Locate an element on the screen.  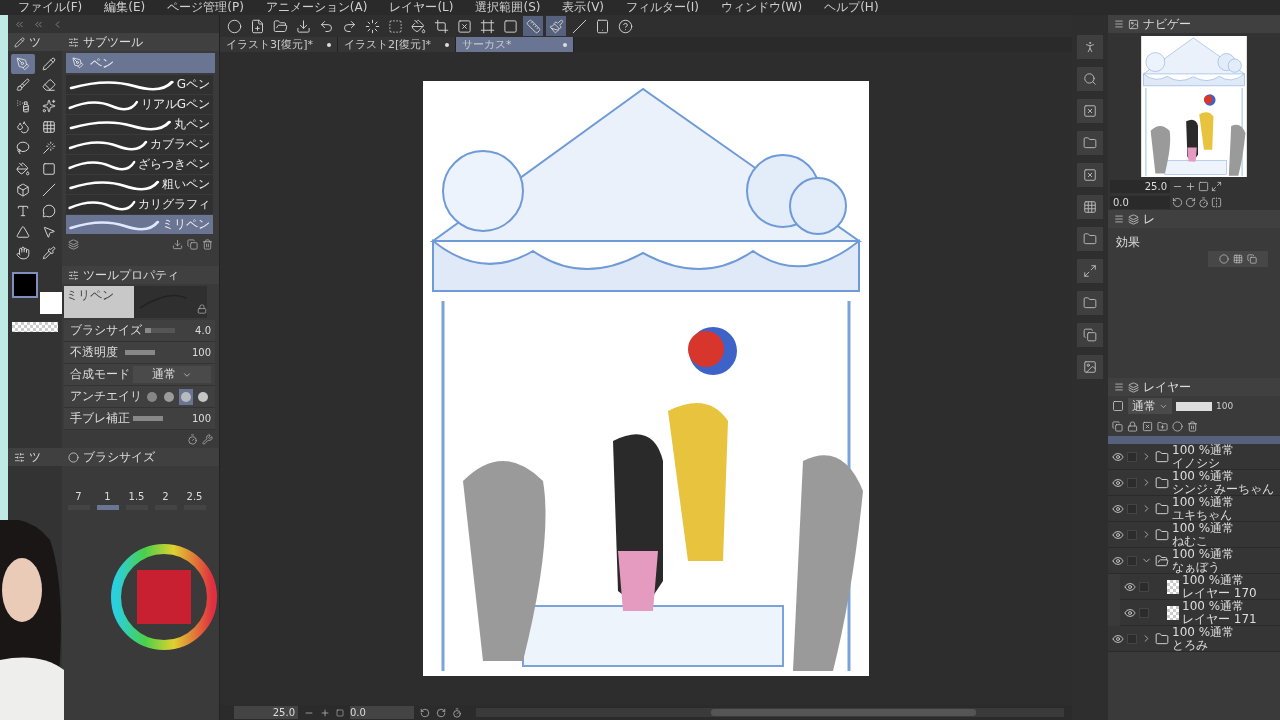
menu-item: ヘルプ(H) is located at coordinates (851, 7).